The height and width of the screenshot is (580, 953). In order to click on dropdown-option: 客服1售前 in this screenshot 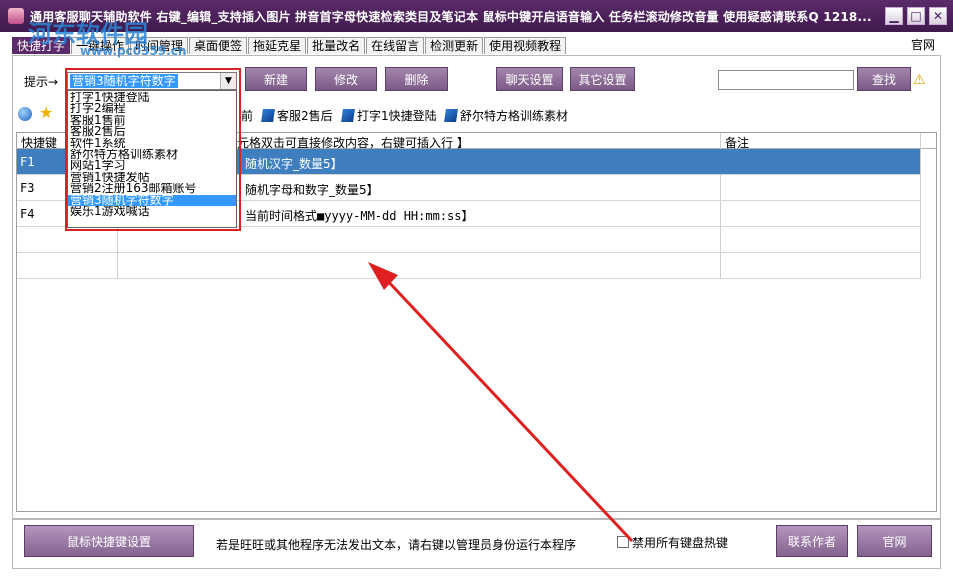, I will do `click(152, 120)`.